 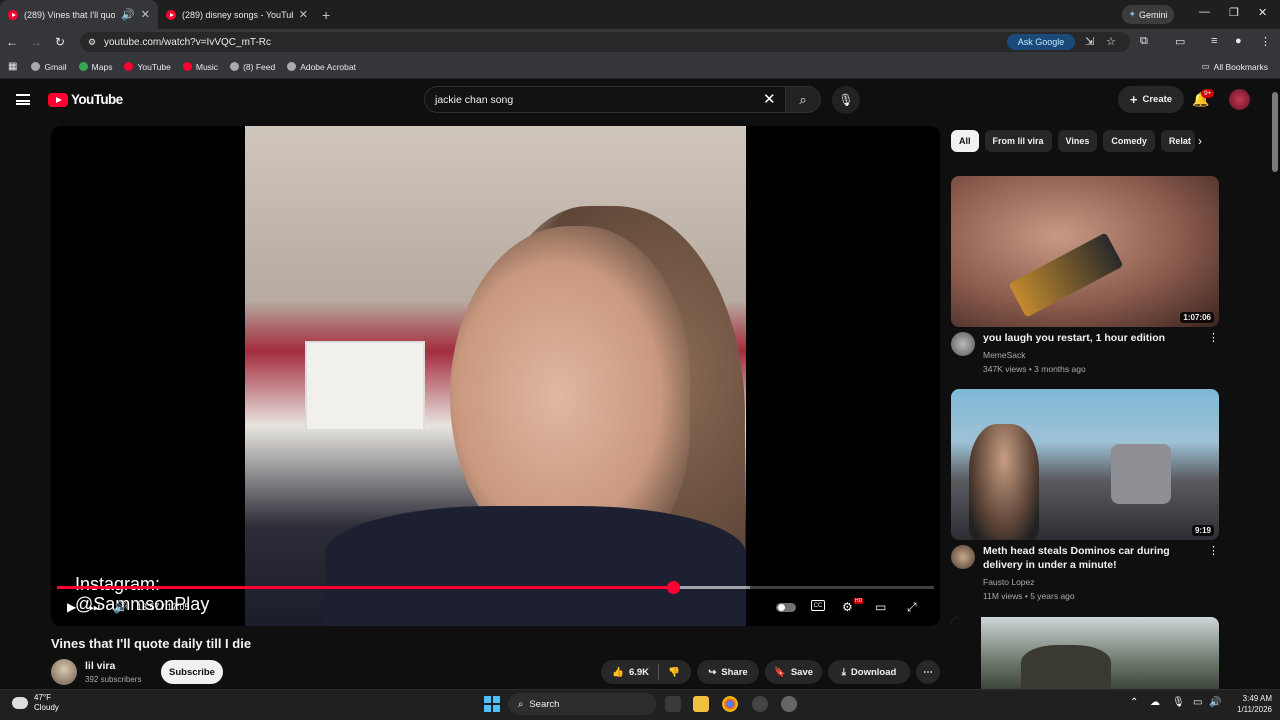 What do you see at coordinates (818, 605) in the screenshot?
I see `captions-icon: CC` at bounding box center [818, 605].